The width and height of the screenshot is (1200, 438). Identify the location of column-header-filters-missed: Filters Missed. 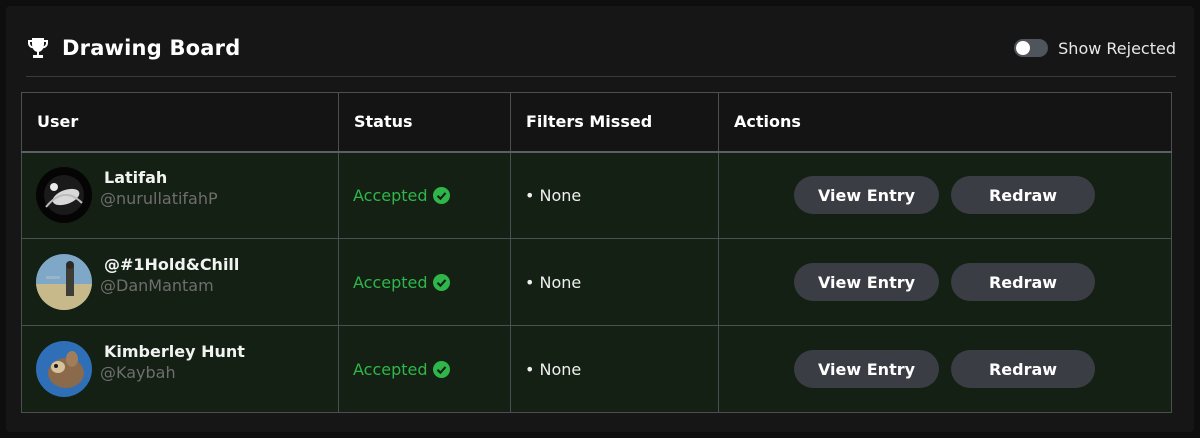
(614, 122).